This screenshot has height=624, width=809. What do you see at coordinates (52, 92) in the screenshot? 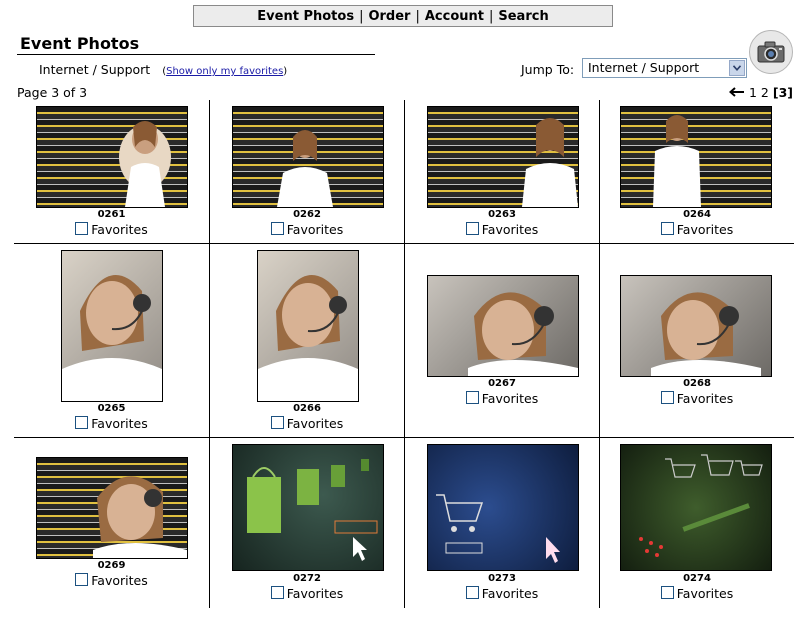
I see `page-indicator: Page 3 of 3` at bounding box center [52, 92].